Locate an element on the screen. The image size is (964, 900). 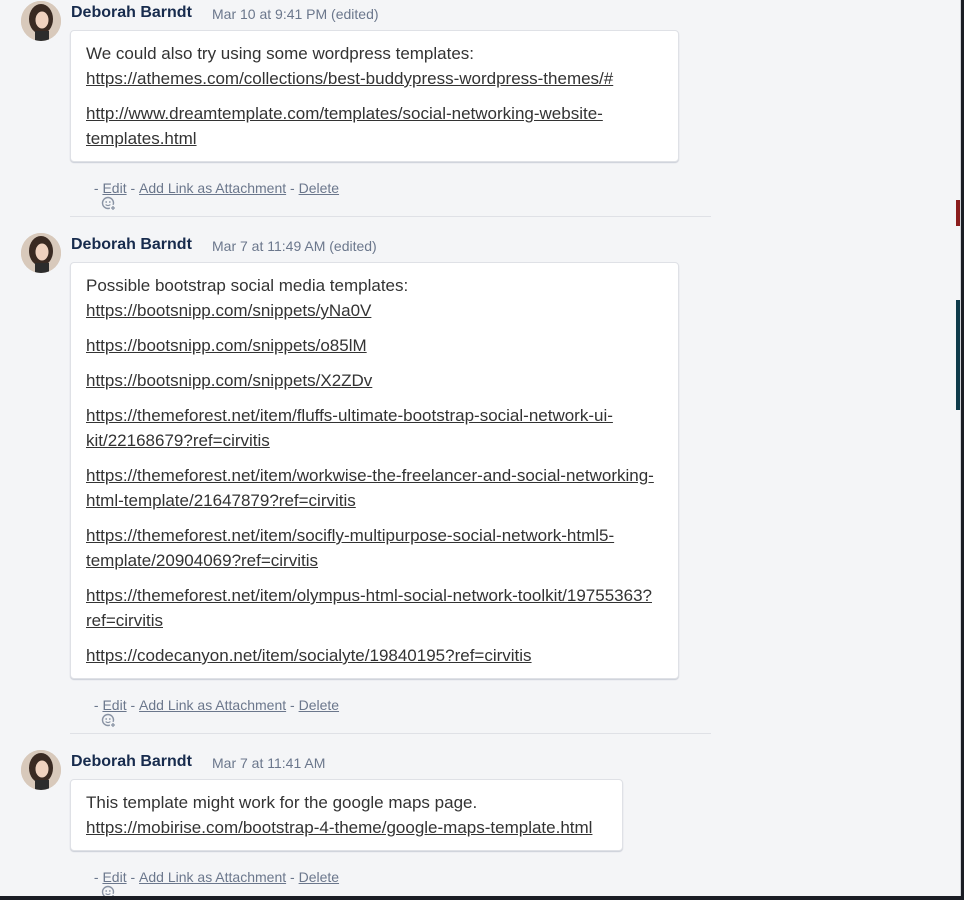
comment-link: https://bootsnipp.com/snippets/X2ZDv is located at coordinates (229, 380).